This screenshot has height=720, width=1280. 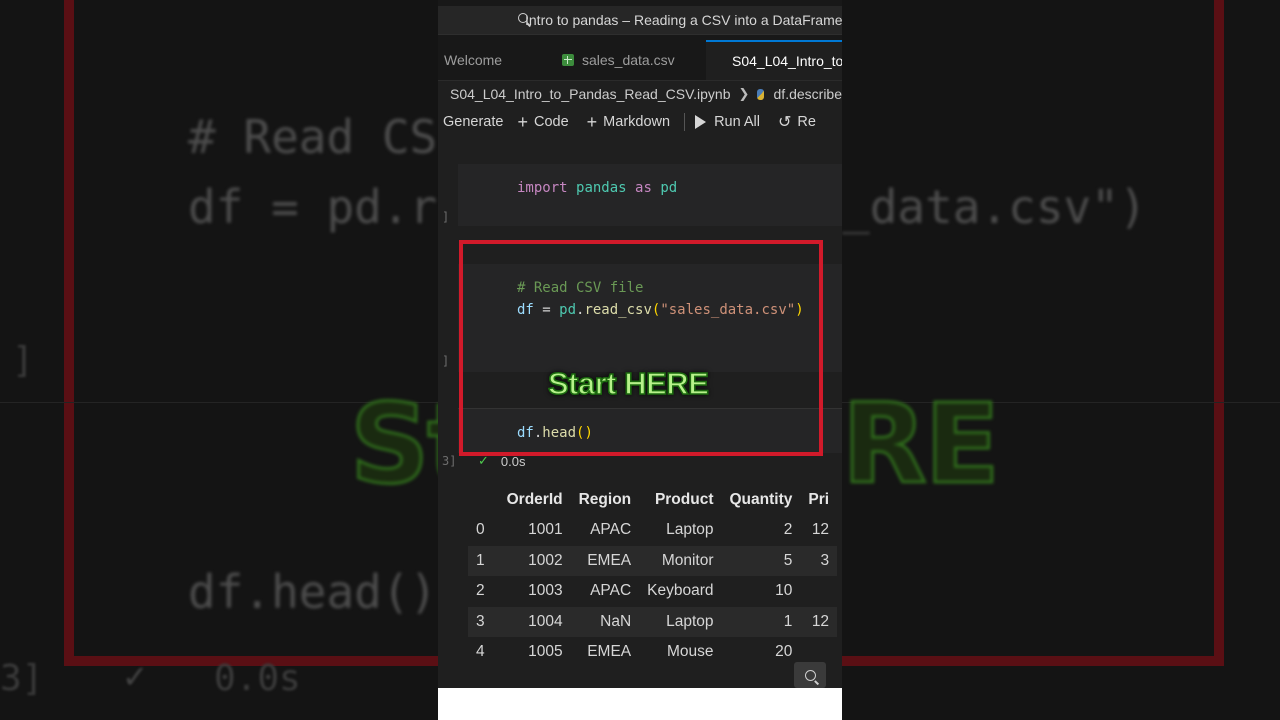 What do you see at coordinates (551, 122) in the screenshot?
I see `code-label: Code` at bounding box center [551, 122].